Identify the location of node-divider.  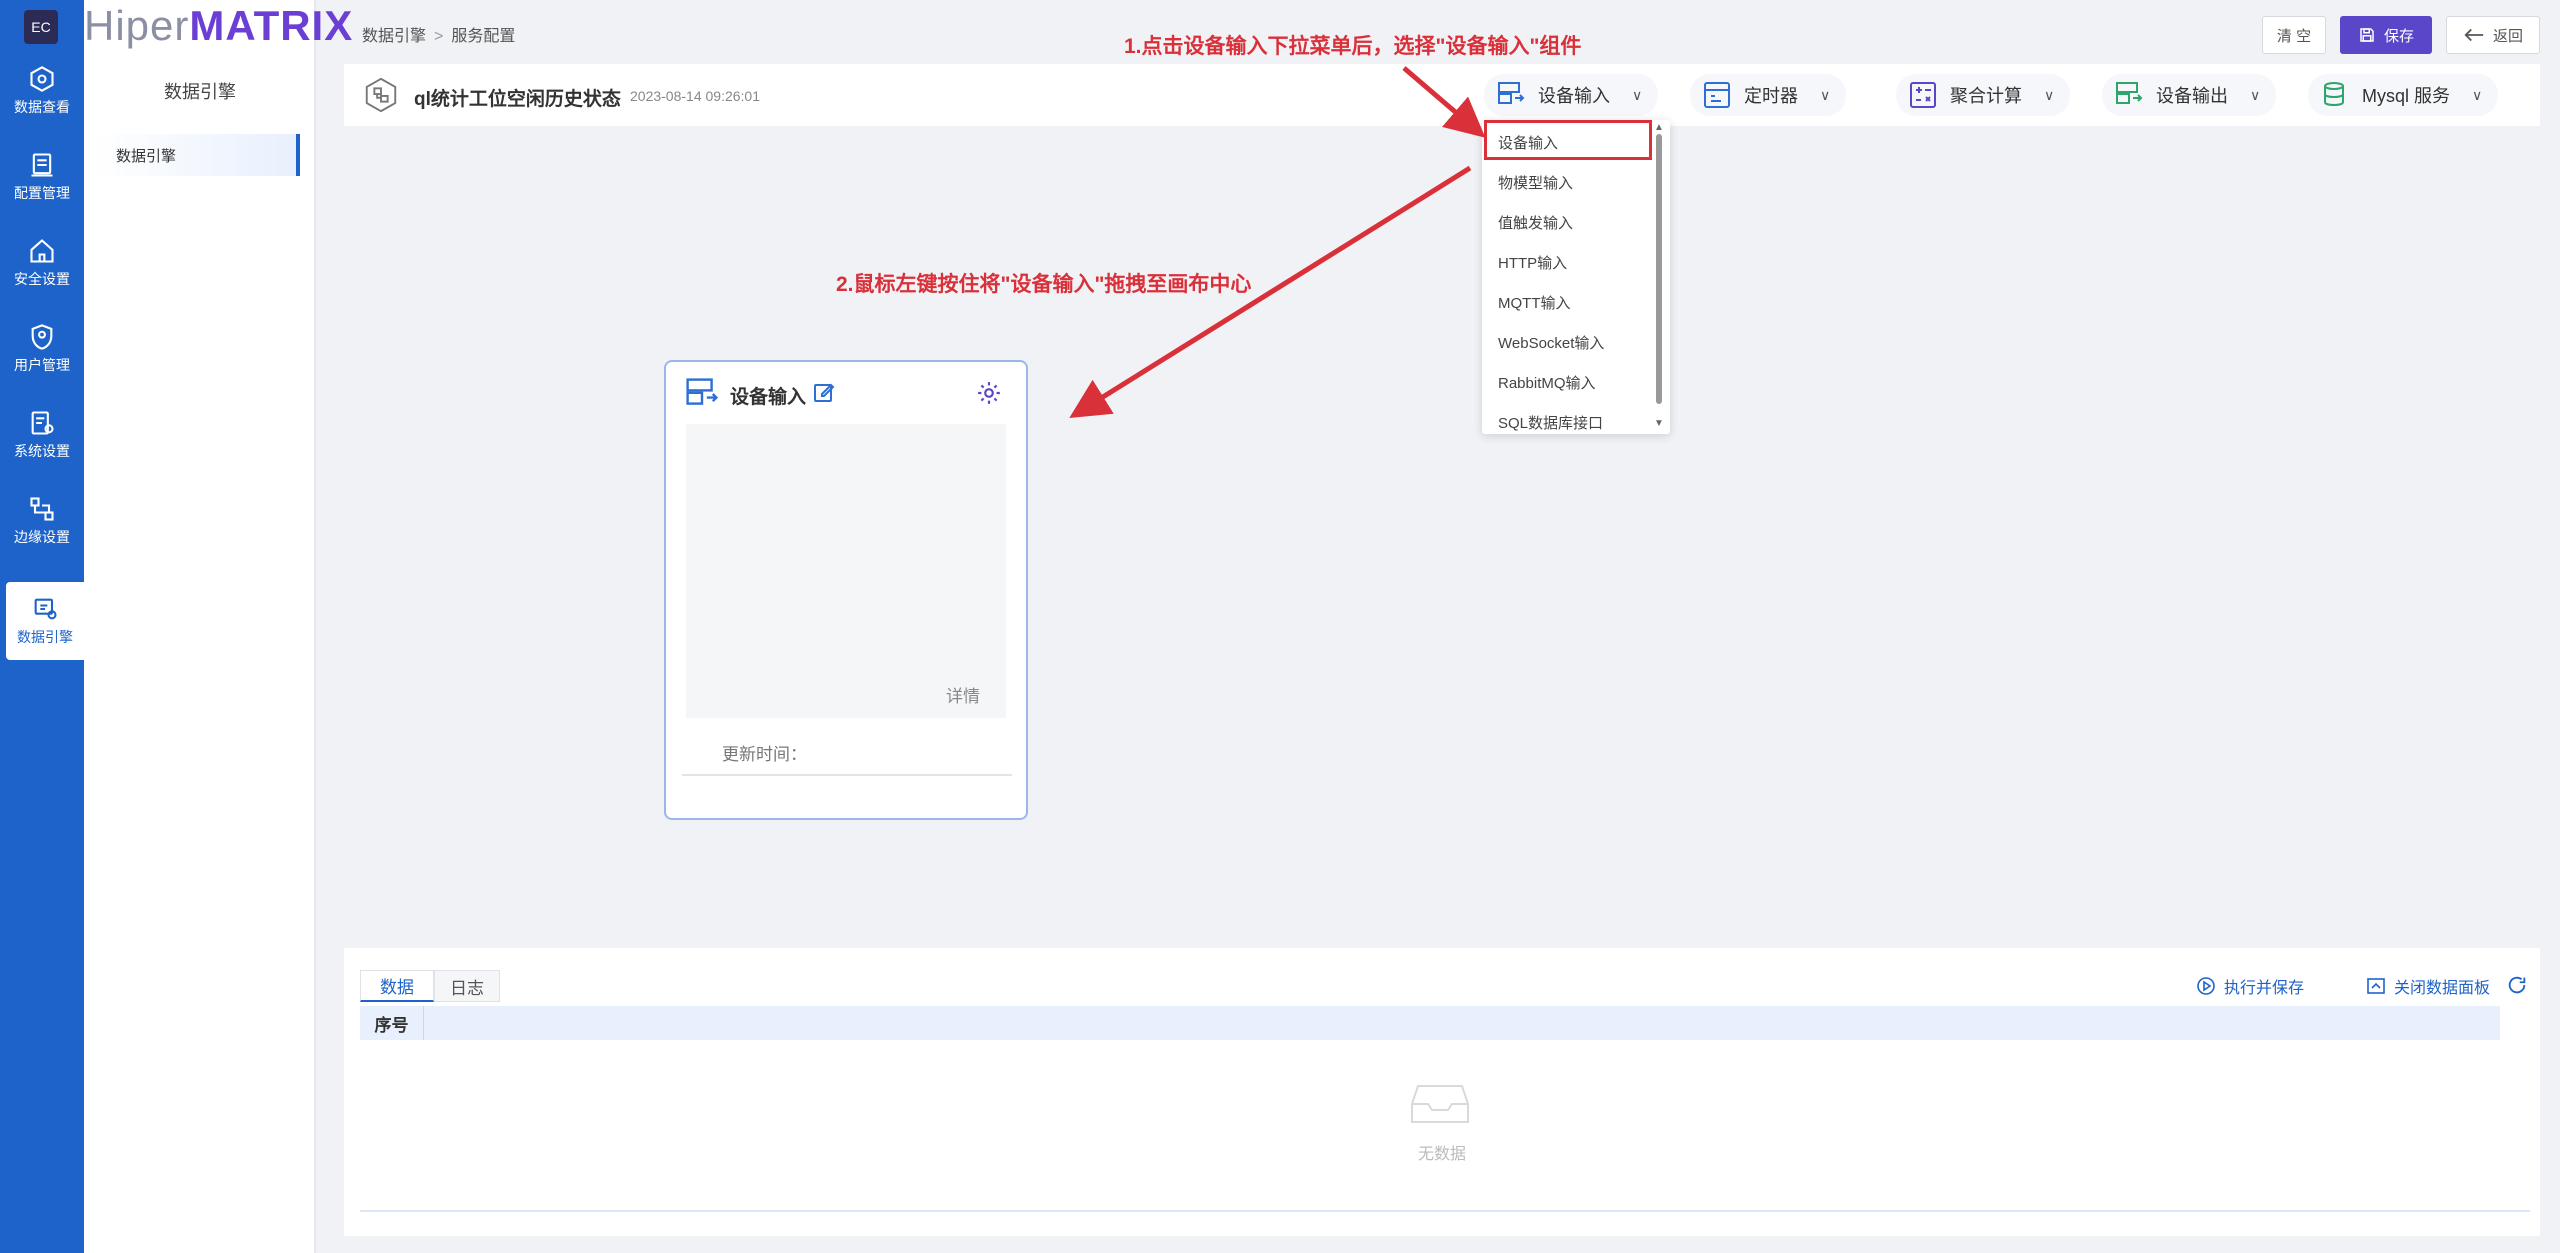
(847, 775).